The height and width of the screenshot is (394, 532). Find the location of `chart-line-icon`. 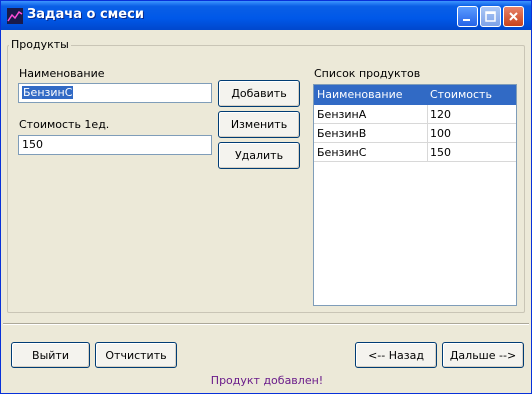

chart-line-icon is located at coordinates (15, 16).